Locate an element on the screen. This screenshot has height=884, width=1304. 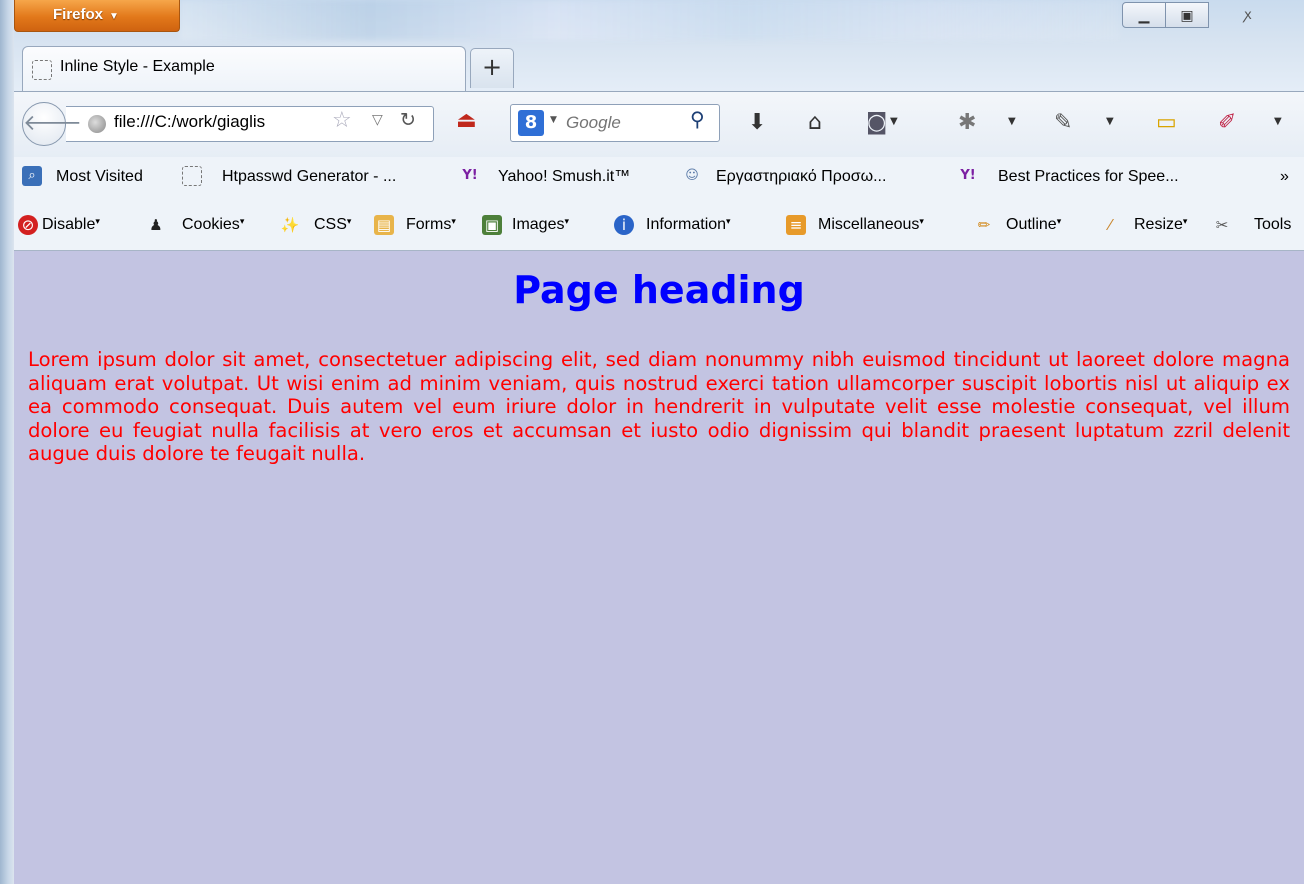
wd-menu-label: Disable is located at coordinates (69, 224).